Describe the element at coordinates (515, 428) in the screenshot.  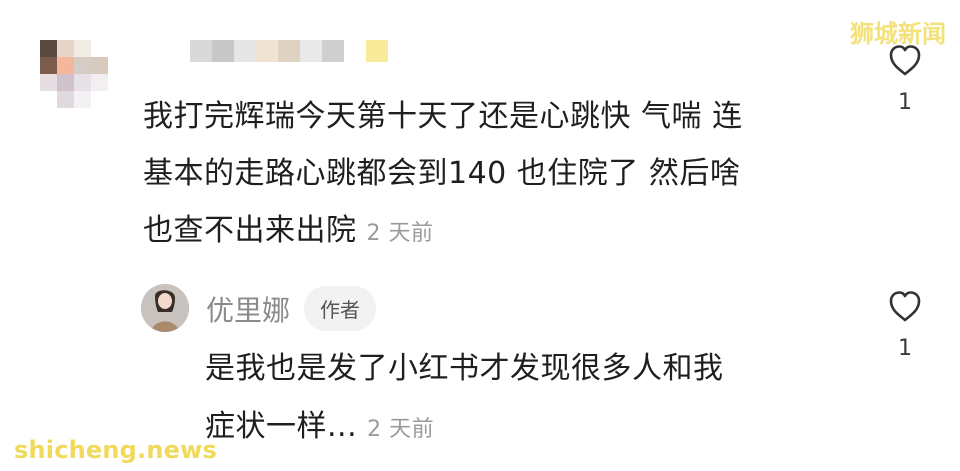
I see `reply-line-2: 症状一样... 2 天前` at that location.